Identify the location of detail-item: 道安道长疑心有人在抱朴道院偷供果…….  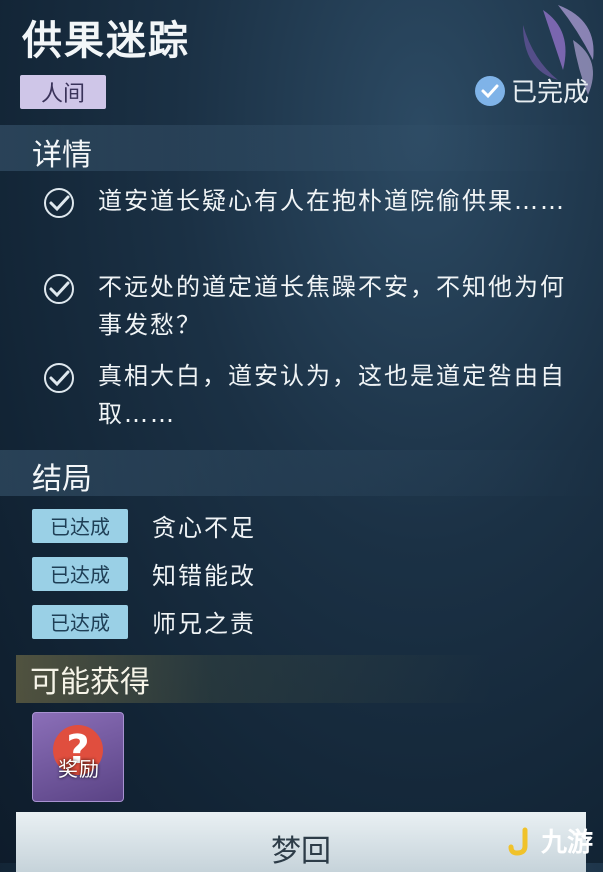
(314, 201).